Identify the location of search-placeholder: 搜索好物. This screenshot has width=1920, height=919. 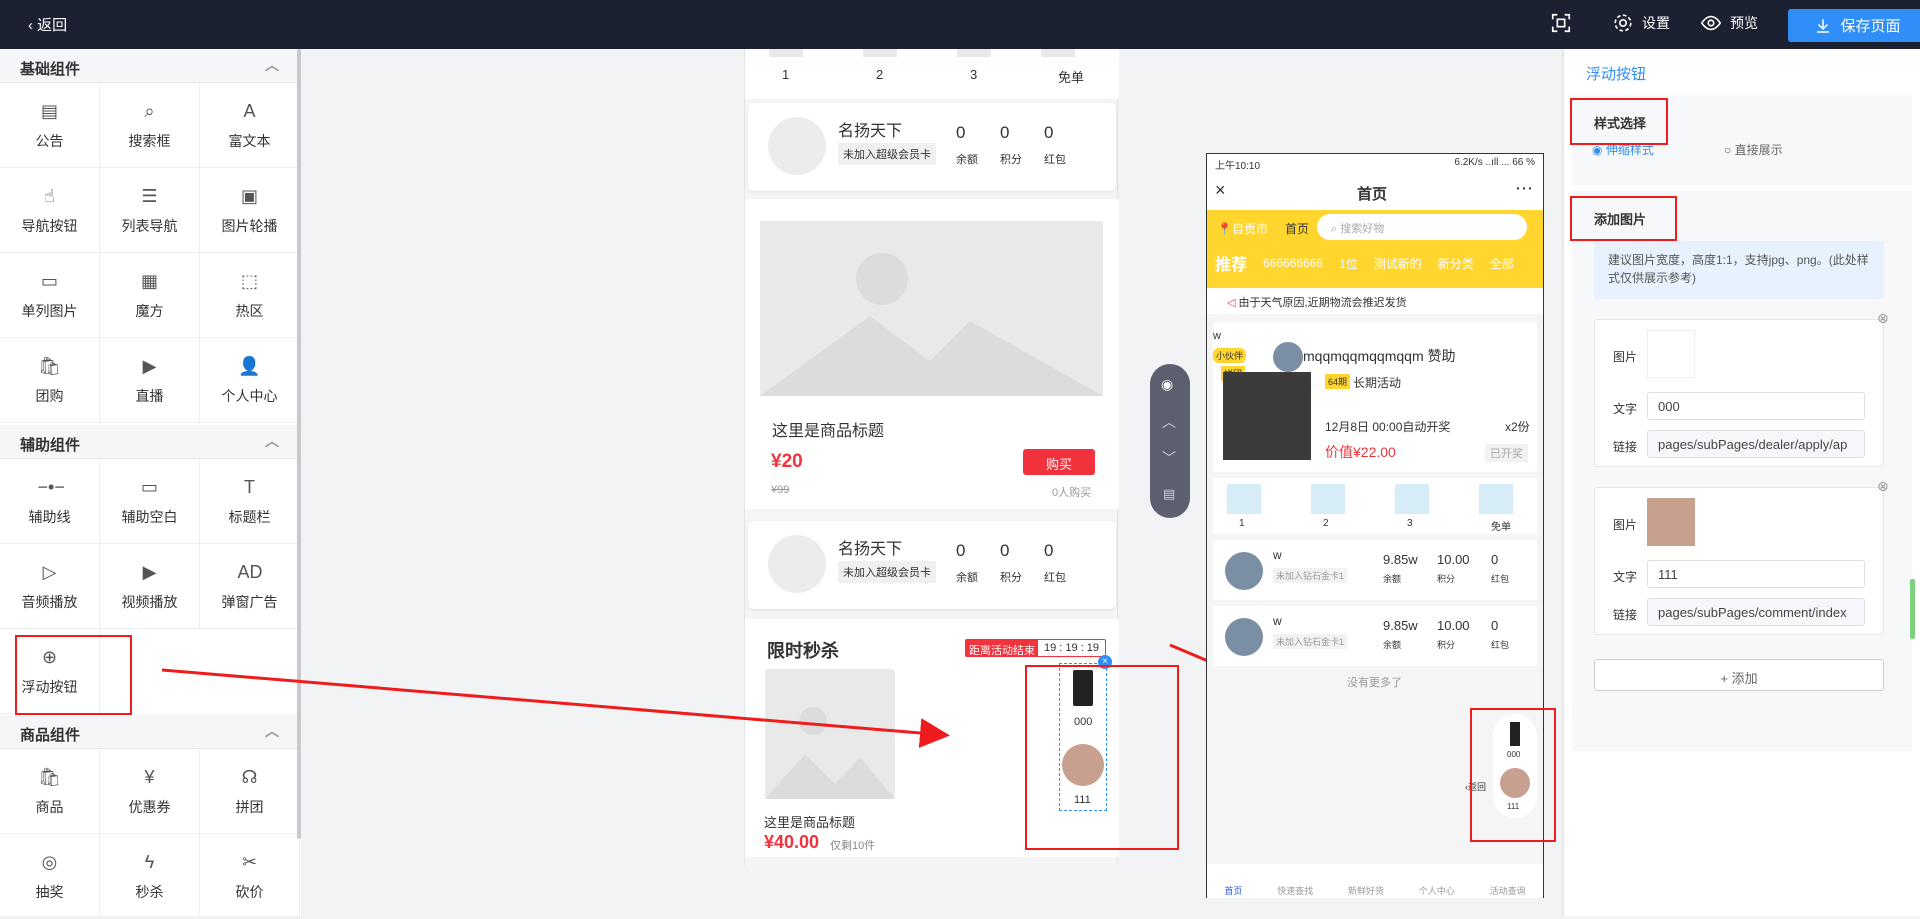
(1362, 229).